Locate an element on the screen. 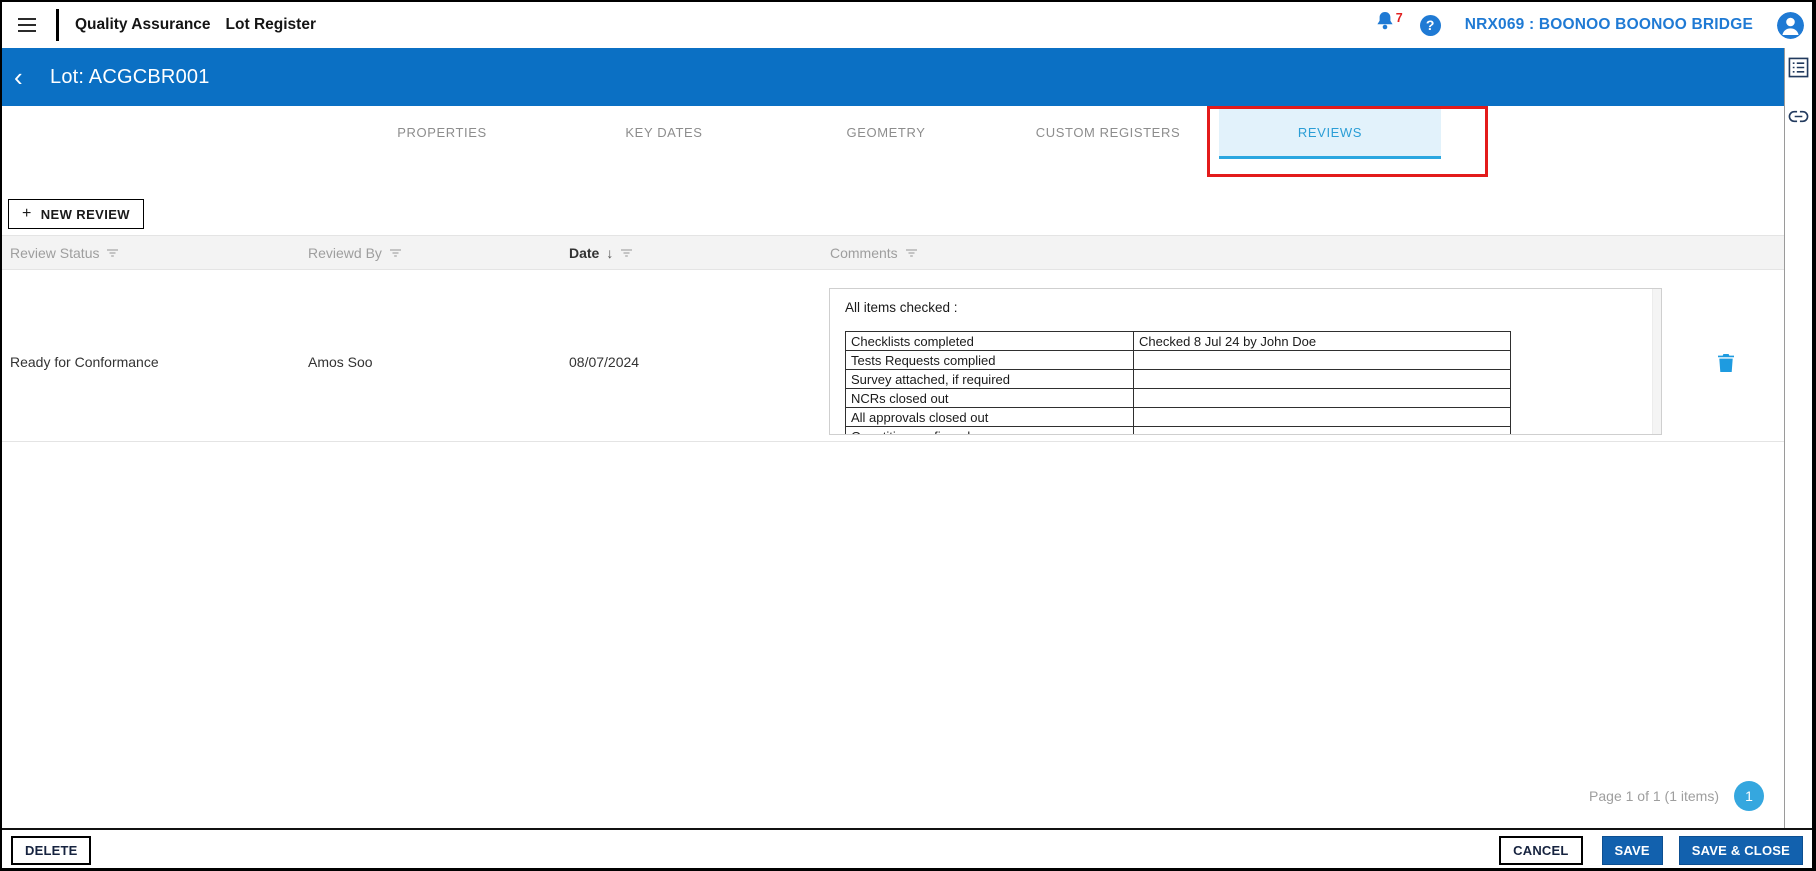 The width and height of the screenshot is (1816, 871). trash-icon is located at coordinates (1726, 363).